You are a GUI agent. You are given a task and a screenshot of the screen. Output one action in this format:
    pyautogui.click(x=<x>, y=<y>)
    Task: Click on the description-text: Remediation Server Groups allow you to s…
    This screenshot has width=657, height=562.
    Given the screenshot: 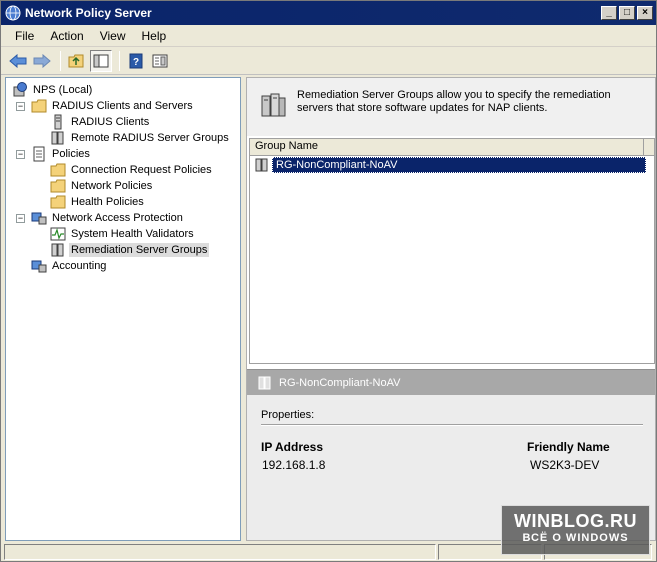 What is the action you would take?
    pyautogui.click(x=454, y=101)
    